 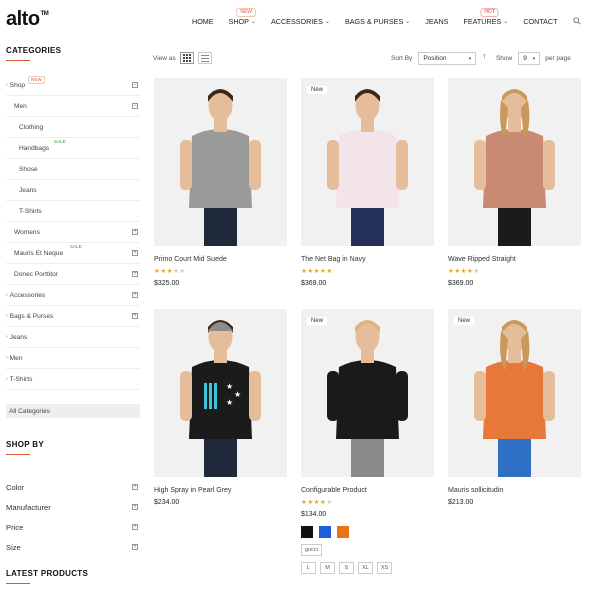 What do you see at coordinates (296, 21) in the screenshot?
I see `nav-item-label: ACCESSORIES` at bounding box center [296, 21].